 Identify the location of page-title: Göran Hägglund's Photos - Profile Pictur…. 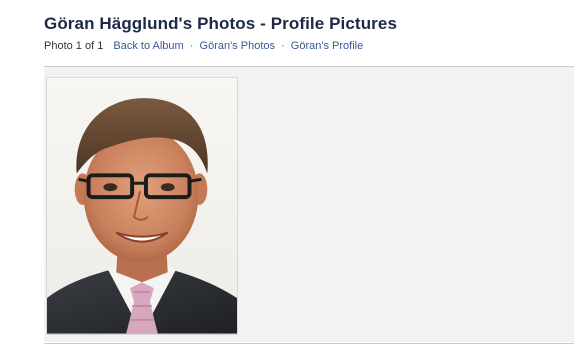
(221, 23).